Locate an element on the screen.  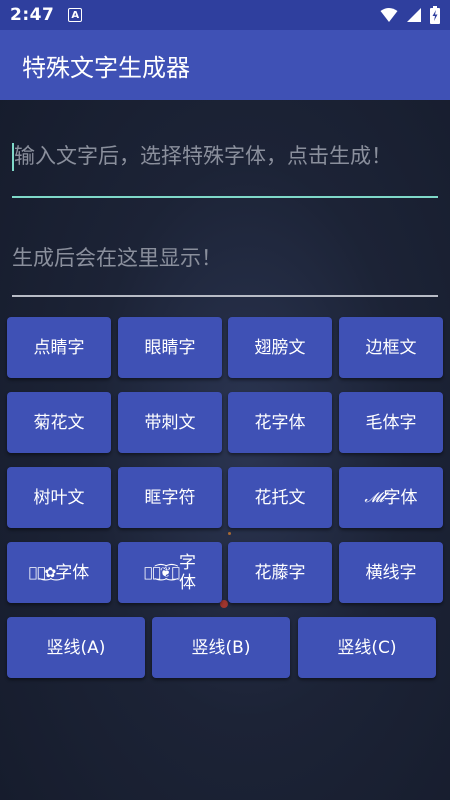
app-title: 特殊文字生成器 is located at coordinates (106, 67).